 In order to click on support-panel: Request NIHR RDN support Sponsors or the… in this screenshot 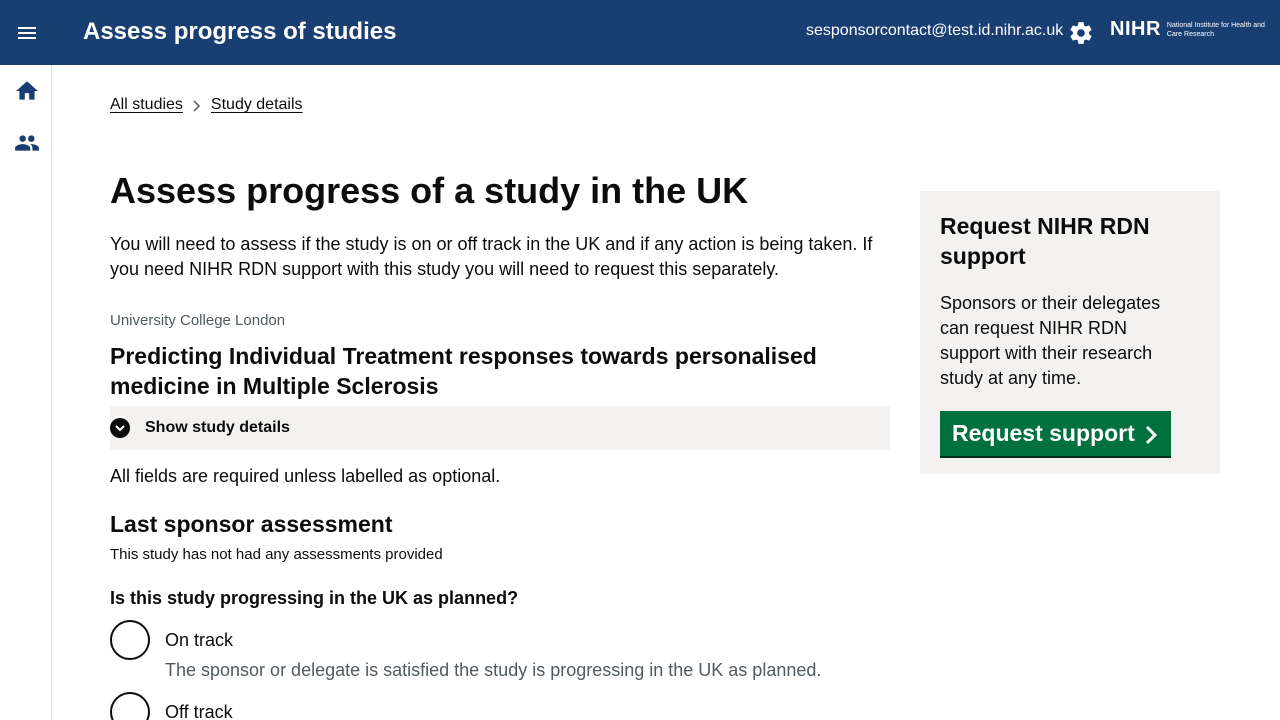, I will do `click(1070, 332)`.